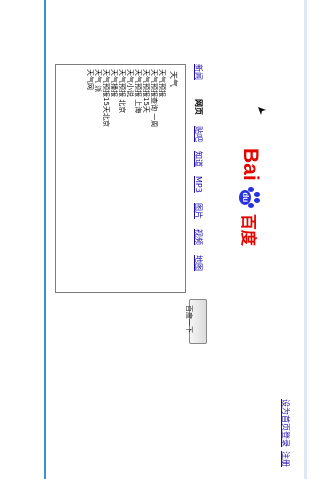  What do you see at coordinates (45, 239) in the screenshot?
I see `accent-bar` at bounding box center [45, 239].